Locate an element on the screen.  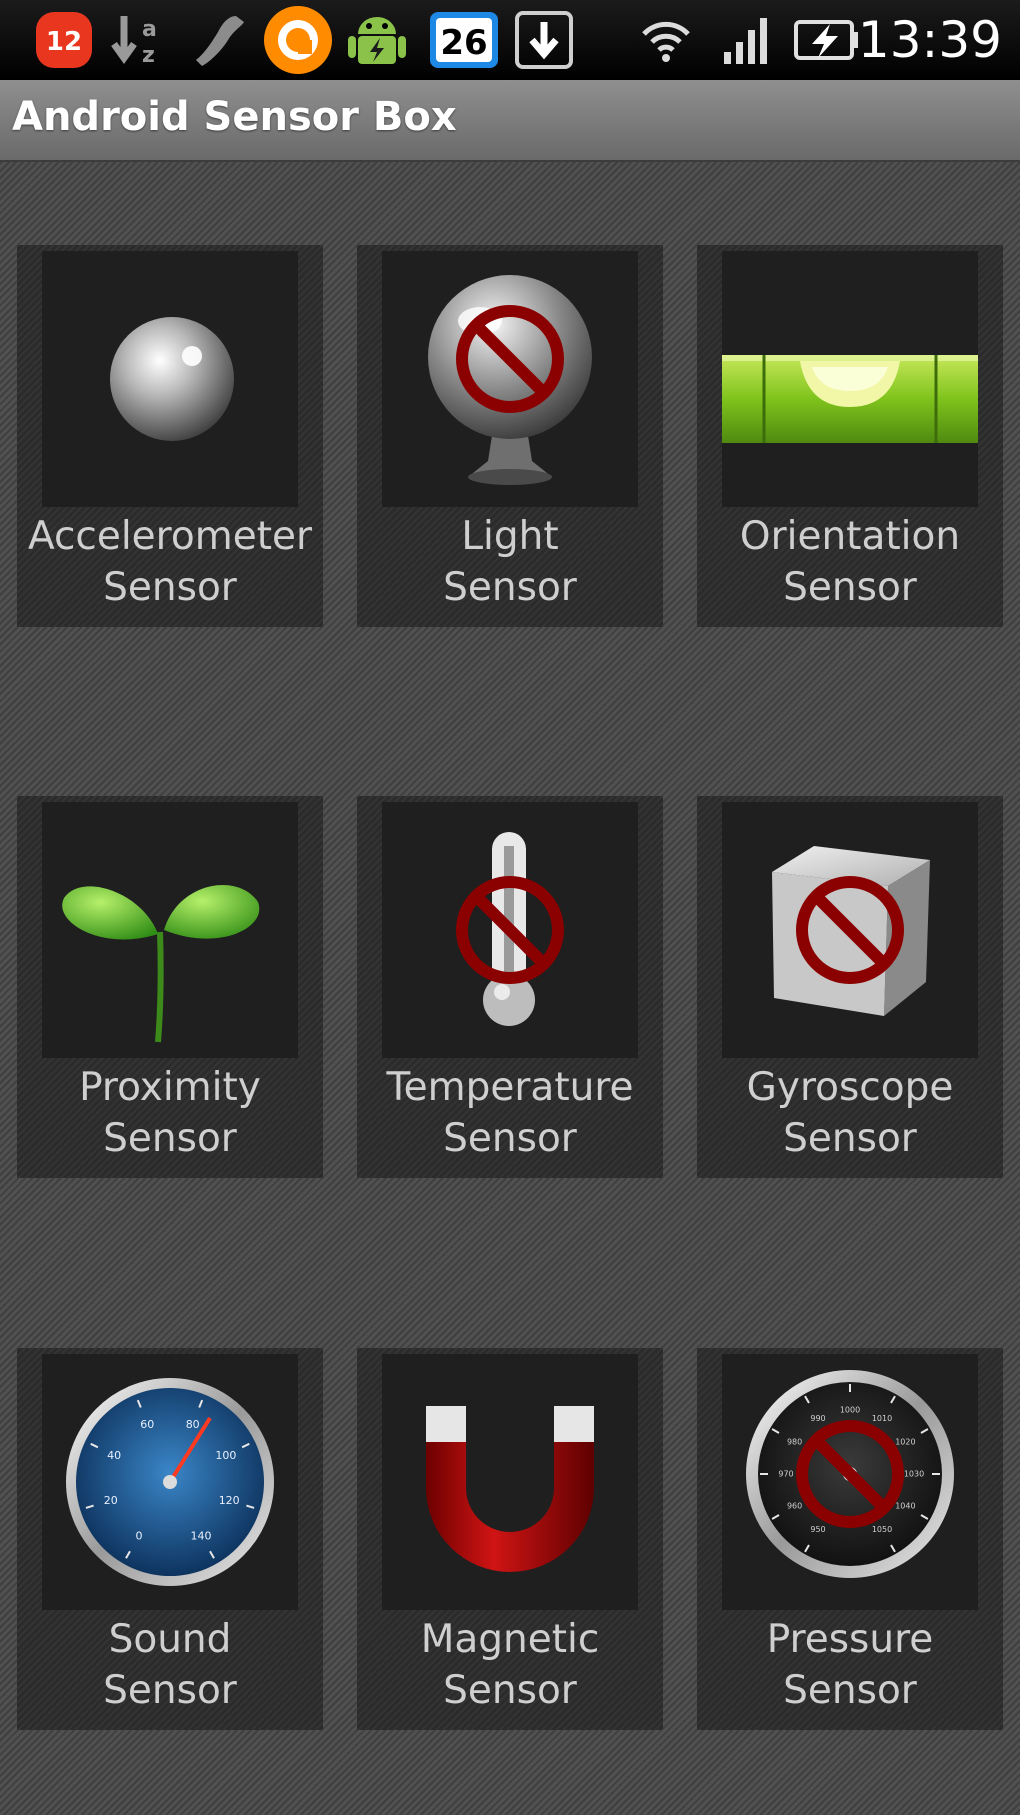
cube-icon is located at coordinates (850, 930).